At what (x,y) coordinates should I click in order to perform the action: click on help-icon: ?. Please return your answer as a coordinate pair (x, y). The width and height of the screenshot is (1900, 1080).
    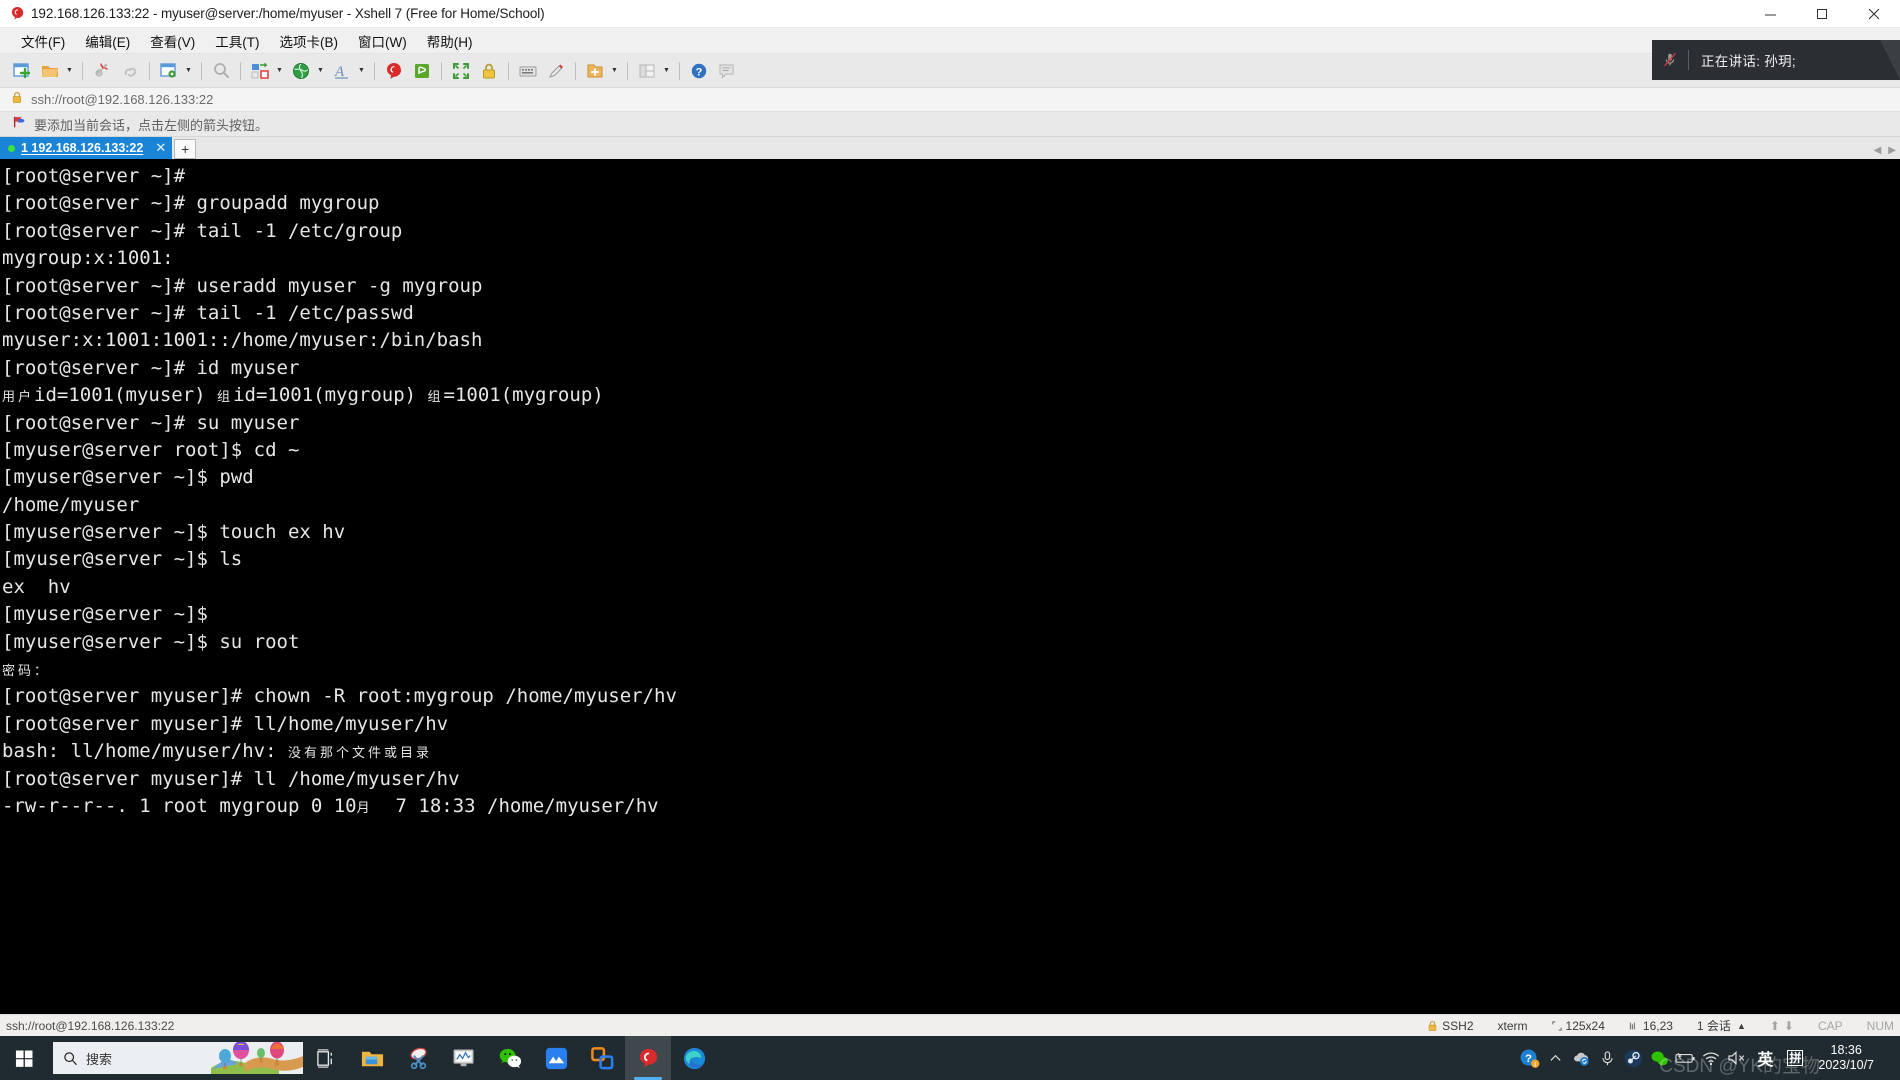
    Looking at the image, I should click on (699, 71).